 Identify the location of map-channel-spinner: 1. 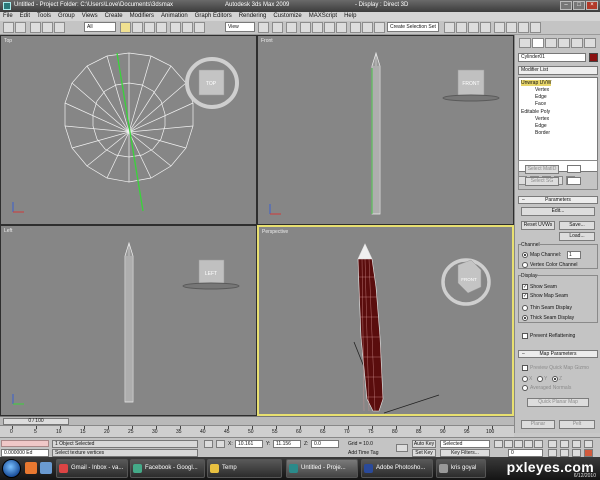
(574, 255).